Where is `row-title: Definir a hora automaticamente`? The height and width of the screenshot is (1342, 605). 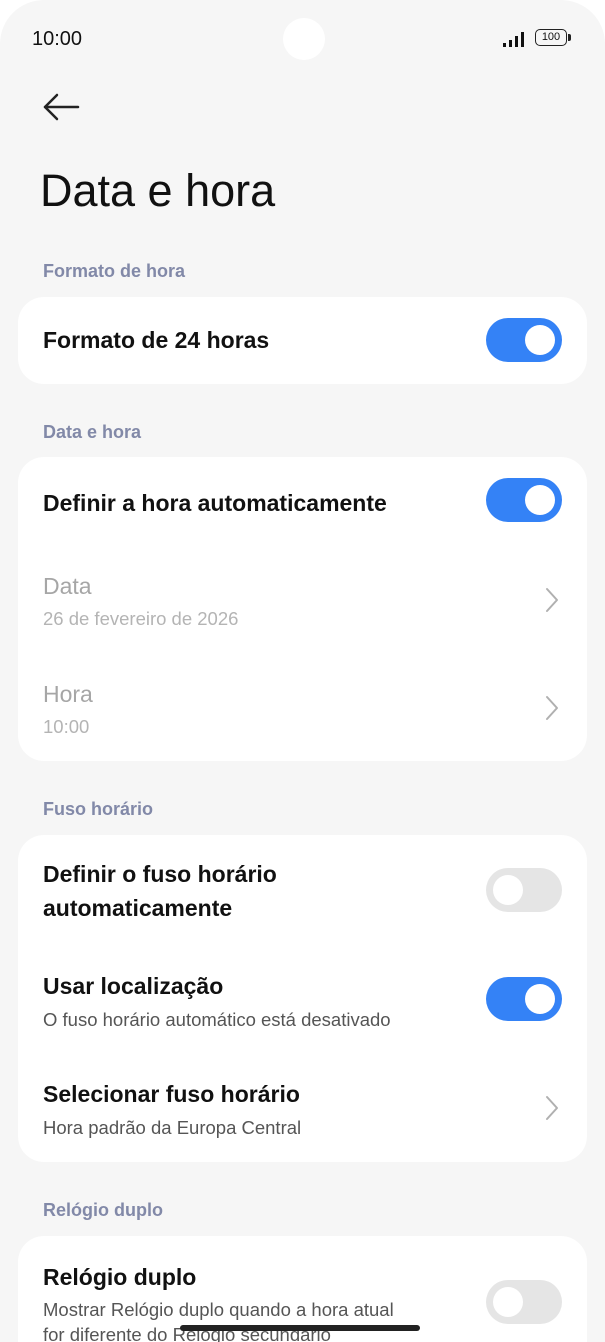 row-title: Definir a hora automaticamente is located at coordinates (215, 503).